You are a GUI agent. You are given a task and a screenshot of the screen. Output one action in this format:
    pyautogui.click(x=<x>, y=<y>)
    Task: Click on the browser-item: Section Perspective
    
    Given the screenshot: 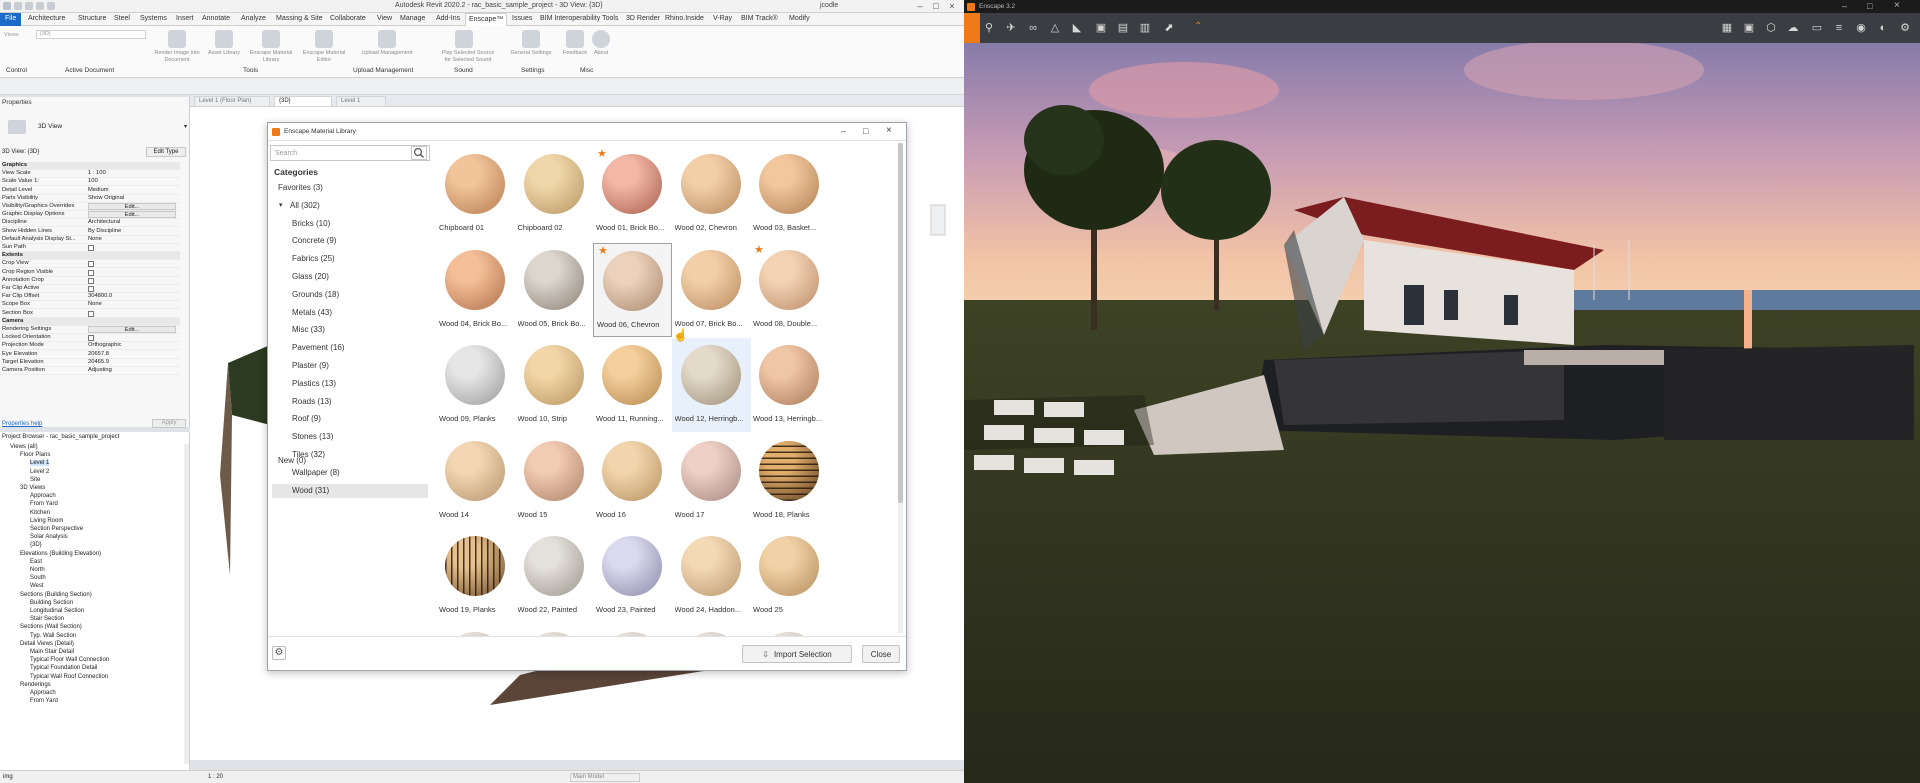 What is the action you would take?
    pyautogui.click(x=56, y=529)
    